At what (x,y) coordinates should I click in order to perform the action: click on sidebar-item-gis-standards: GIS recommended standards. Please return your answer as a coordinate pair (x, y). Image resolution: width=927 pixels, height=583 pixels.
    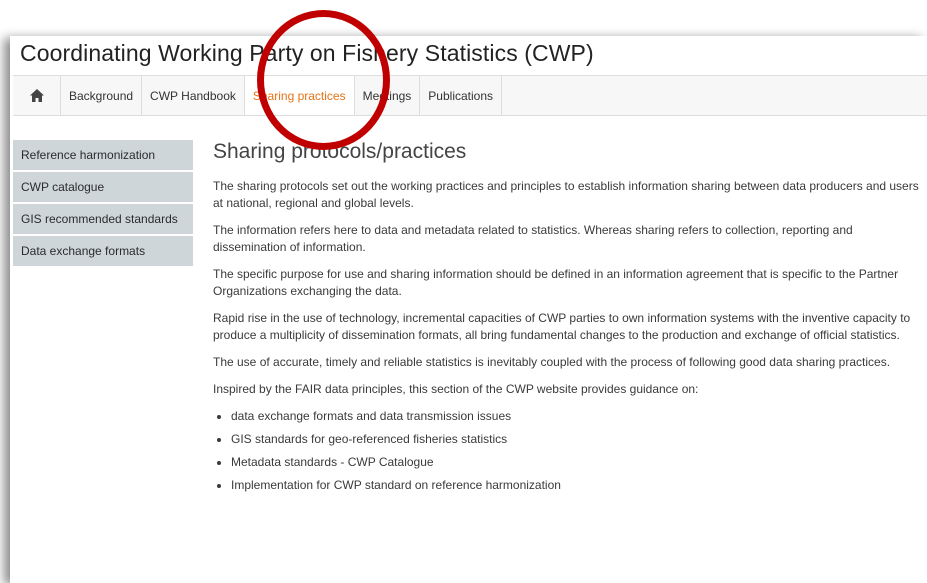
    Looking at the image, I should click on (103, 220).